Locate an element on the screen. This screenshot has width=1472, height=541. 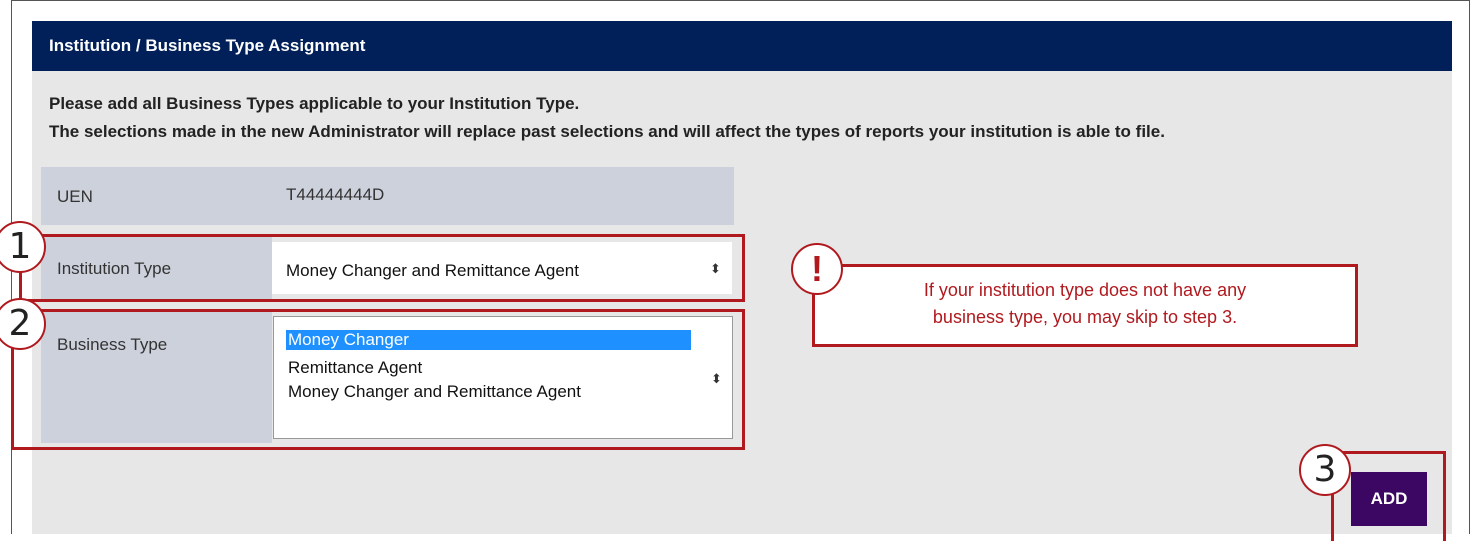
callout-line-2: business type, you may skip to step 3. is located at coordinates (1085, 317).